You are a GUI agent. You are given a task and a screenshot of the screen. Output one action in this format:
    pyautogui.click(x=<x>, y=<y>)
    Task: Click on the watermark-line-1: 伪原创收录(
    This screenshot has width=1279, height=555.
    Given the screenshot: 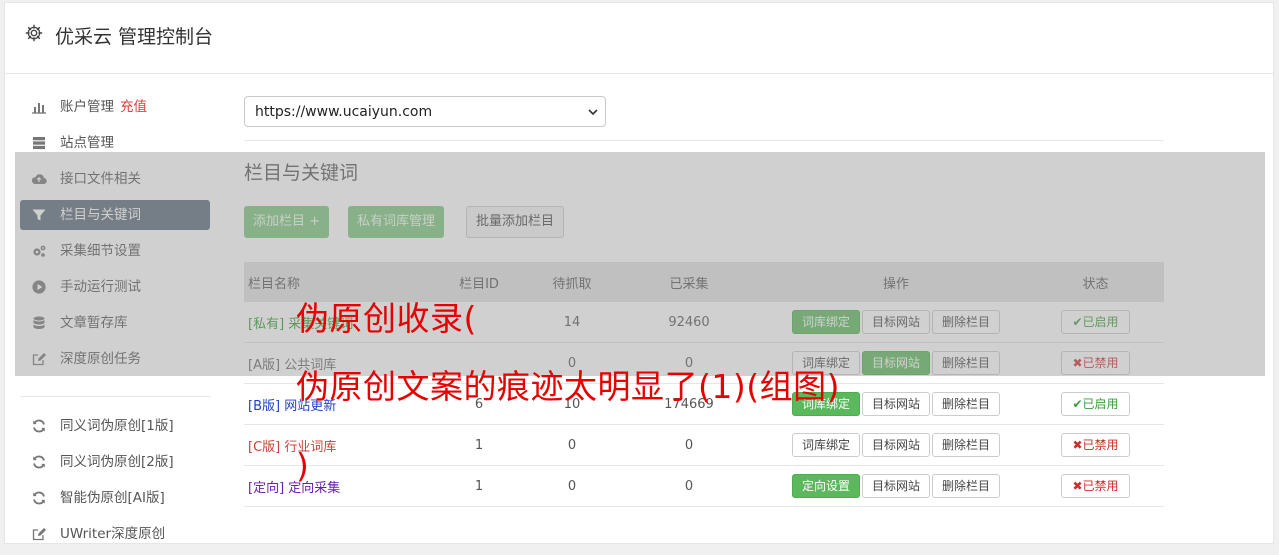 What is the action you would take?
    pyautogui.click(x=386, y=318)
    